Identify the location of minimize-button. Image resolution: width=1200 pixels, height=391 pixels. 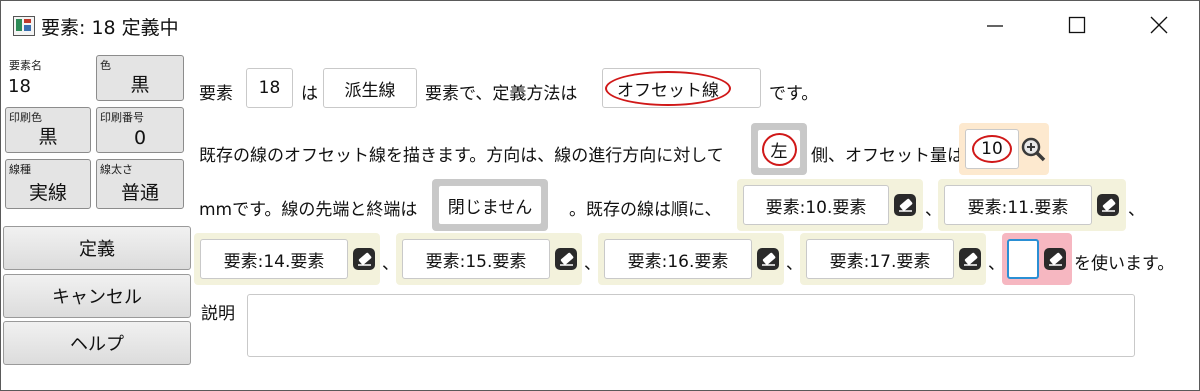
(995, 25).